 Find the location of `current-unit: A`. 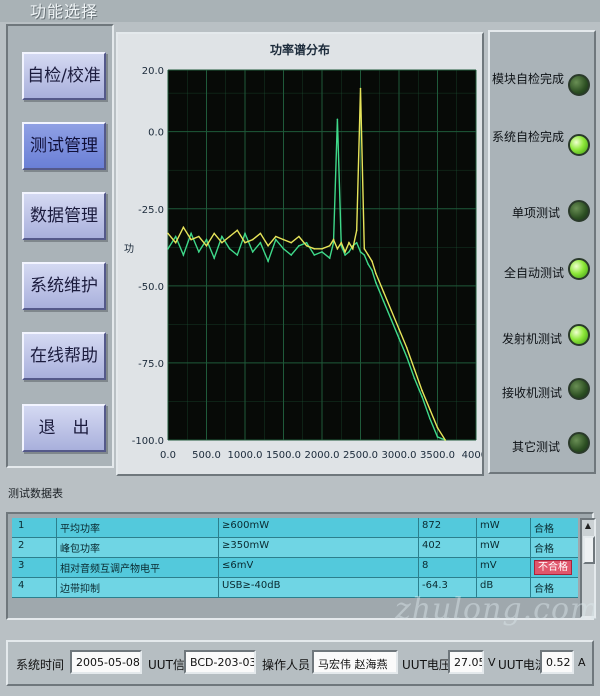

current-unit: A is located at coordinates (582, 662).